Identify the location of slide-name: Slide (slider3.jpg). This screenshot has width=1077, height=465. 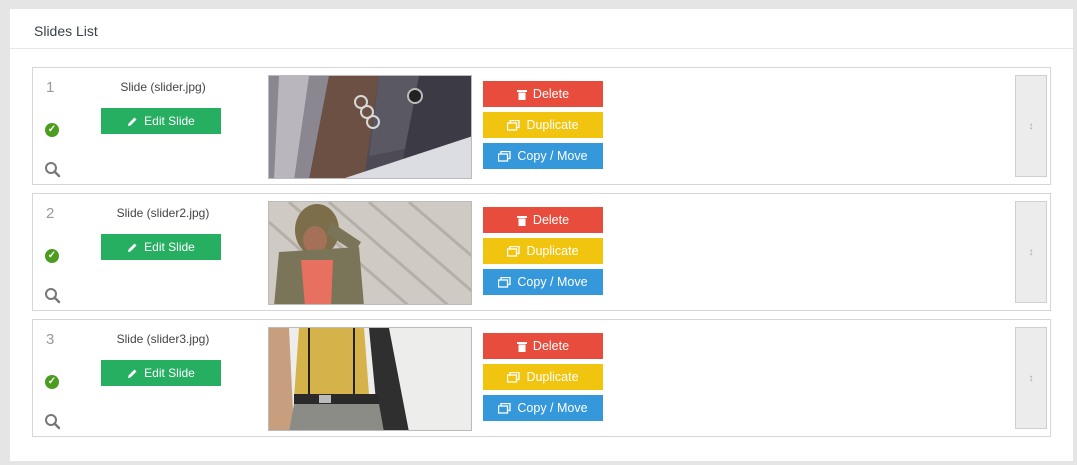
(163, 339).